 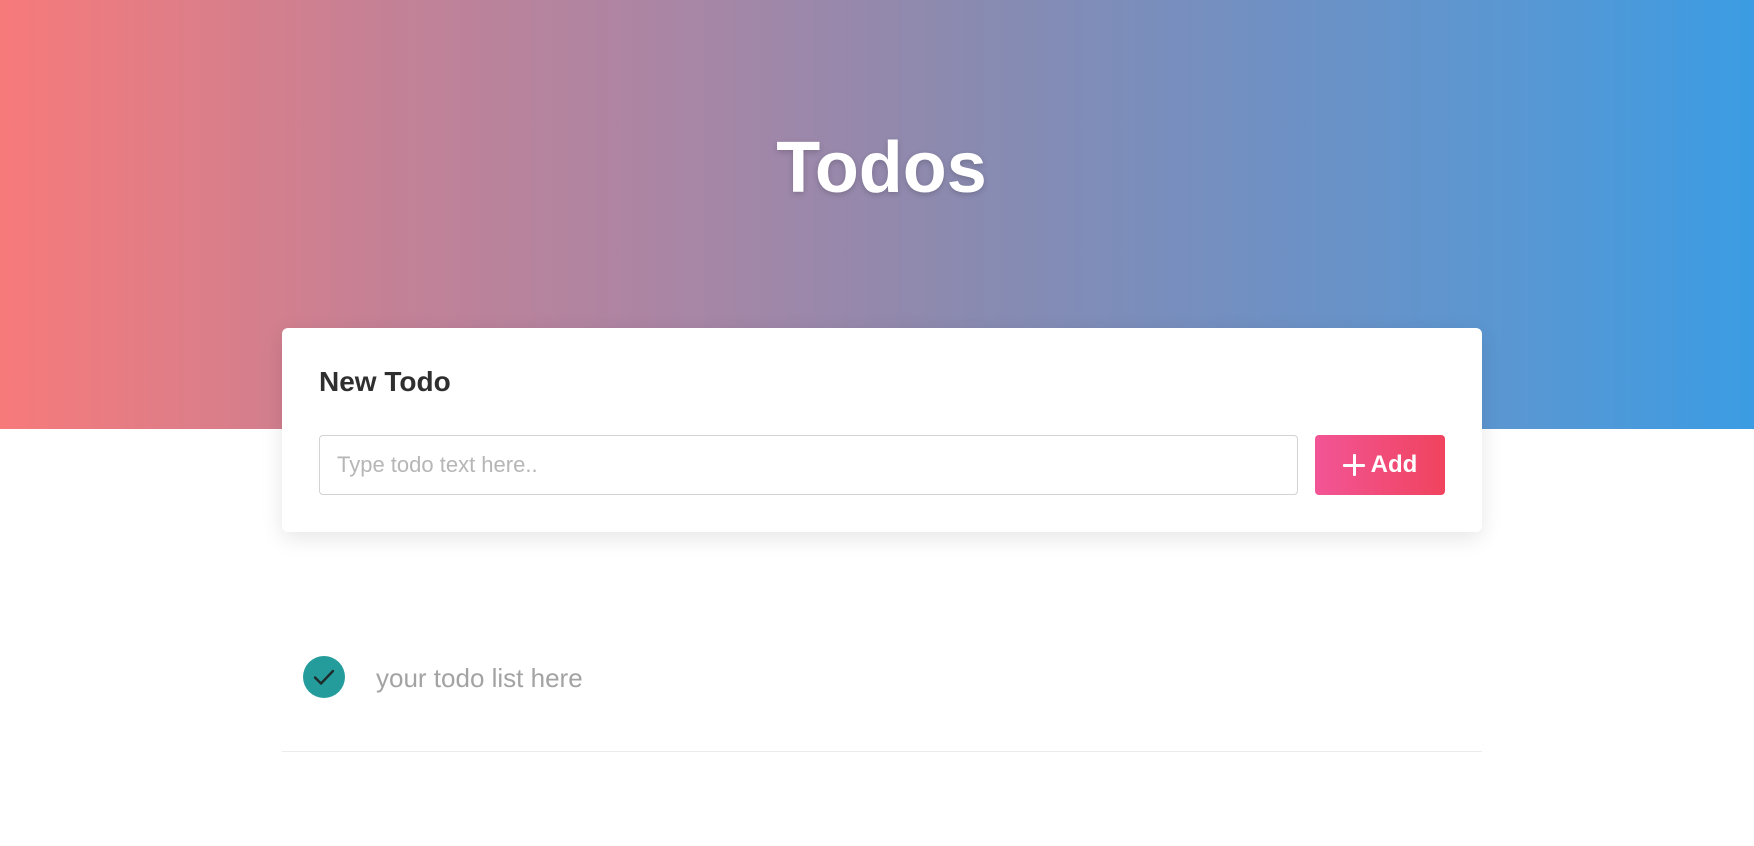 I want to click on todo-text-input, so click(x=808, y=465).